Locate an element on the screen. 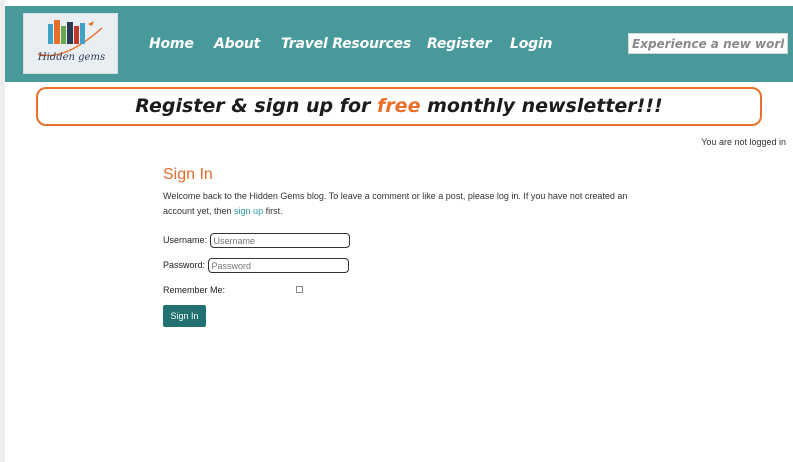 This screenshot has width=793, height=462. password-label: Password: is located at coordinates (184, 264).